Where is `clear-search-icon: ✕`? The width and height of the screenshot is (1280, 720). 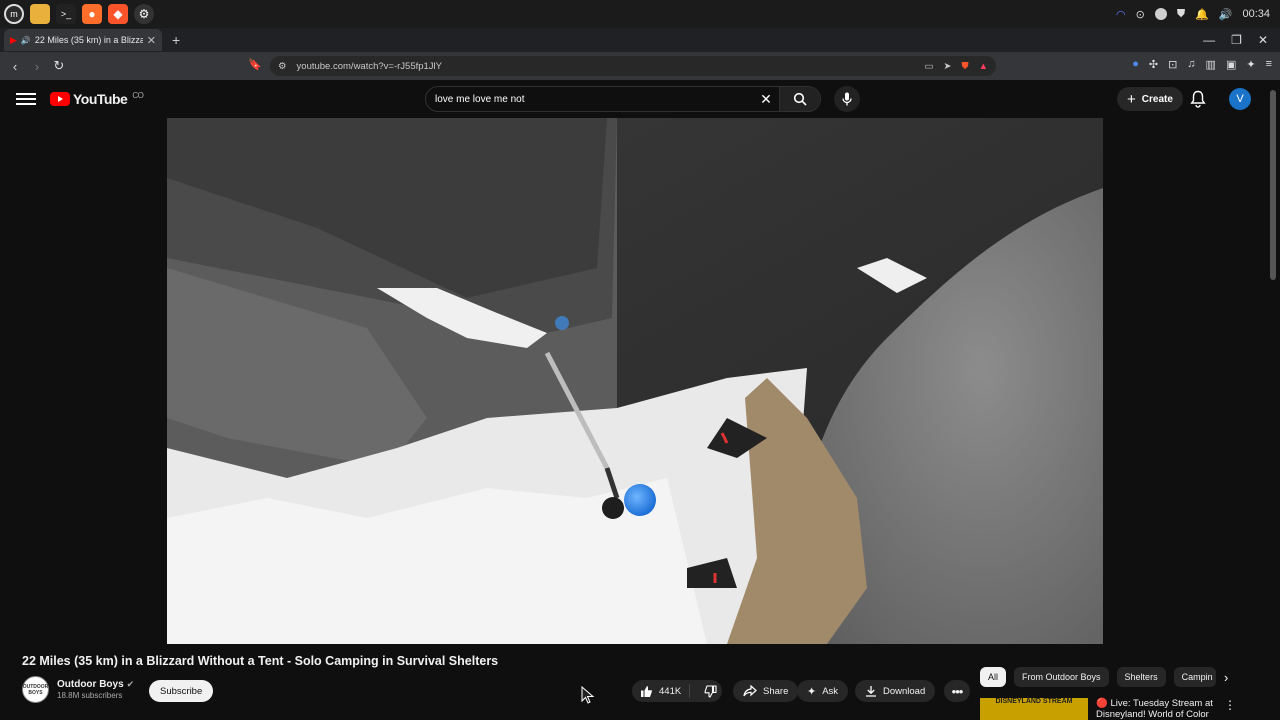 clear-search-icon: ✕ is located at coordinates (766, 99).